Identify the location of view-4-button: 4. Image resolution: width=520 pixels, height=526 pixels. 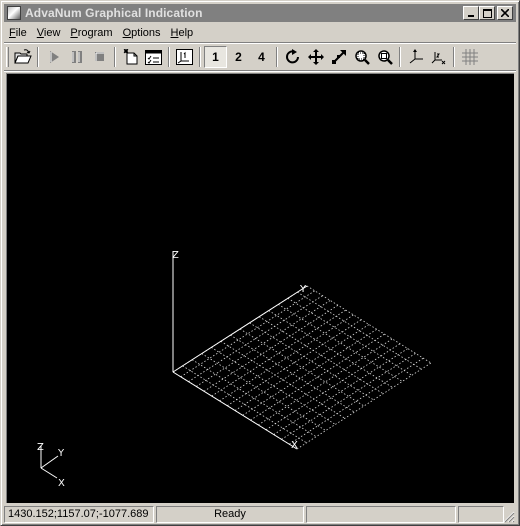
(261, 57).